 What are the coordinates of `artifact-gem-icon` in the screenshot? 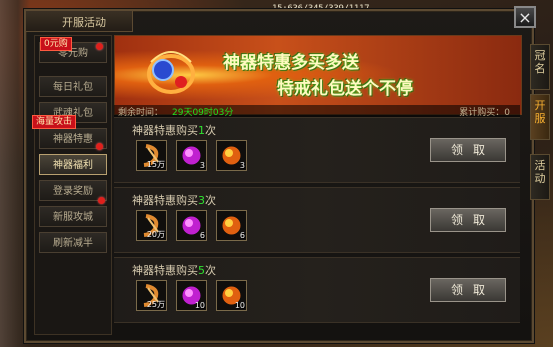 It's located at (171, 72).